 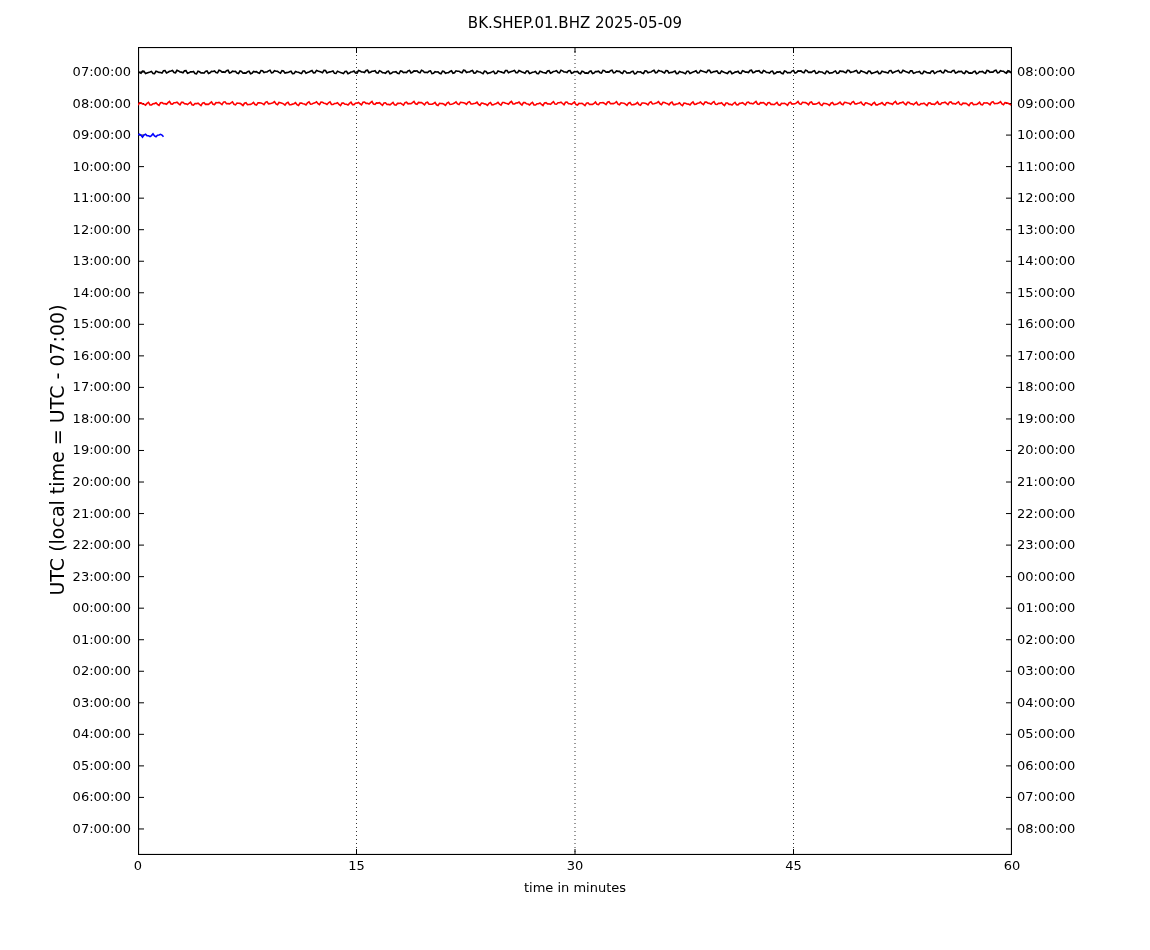 What do you see at coordinates (1012, 866) in the screenshot?
I see `tick-label: 60` at bounding box center [1012, 866].